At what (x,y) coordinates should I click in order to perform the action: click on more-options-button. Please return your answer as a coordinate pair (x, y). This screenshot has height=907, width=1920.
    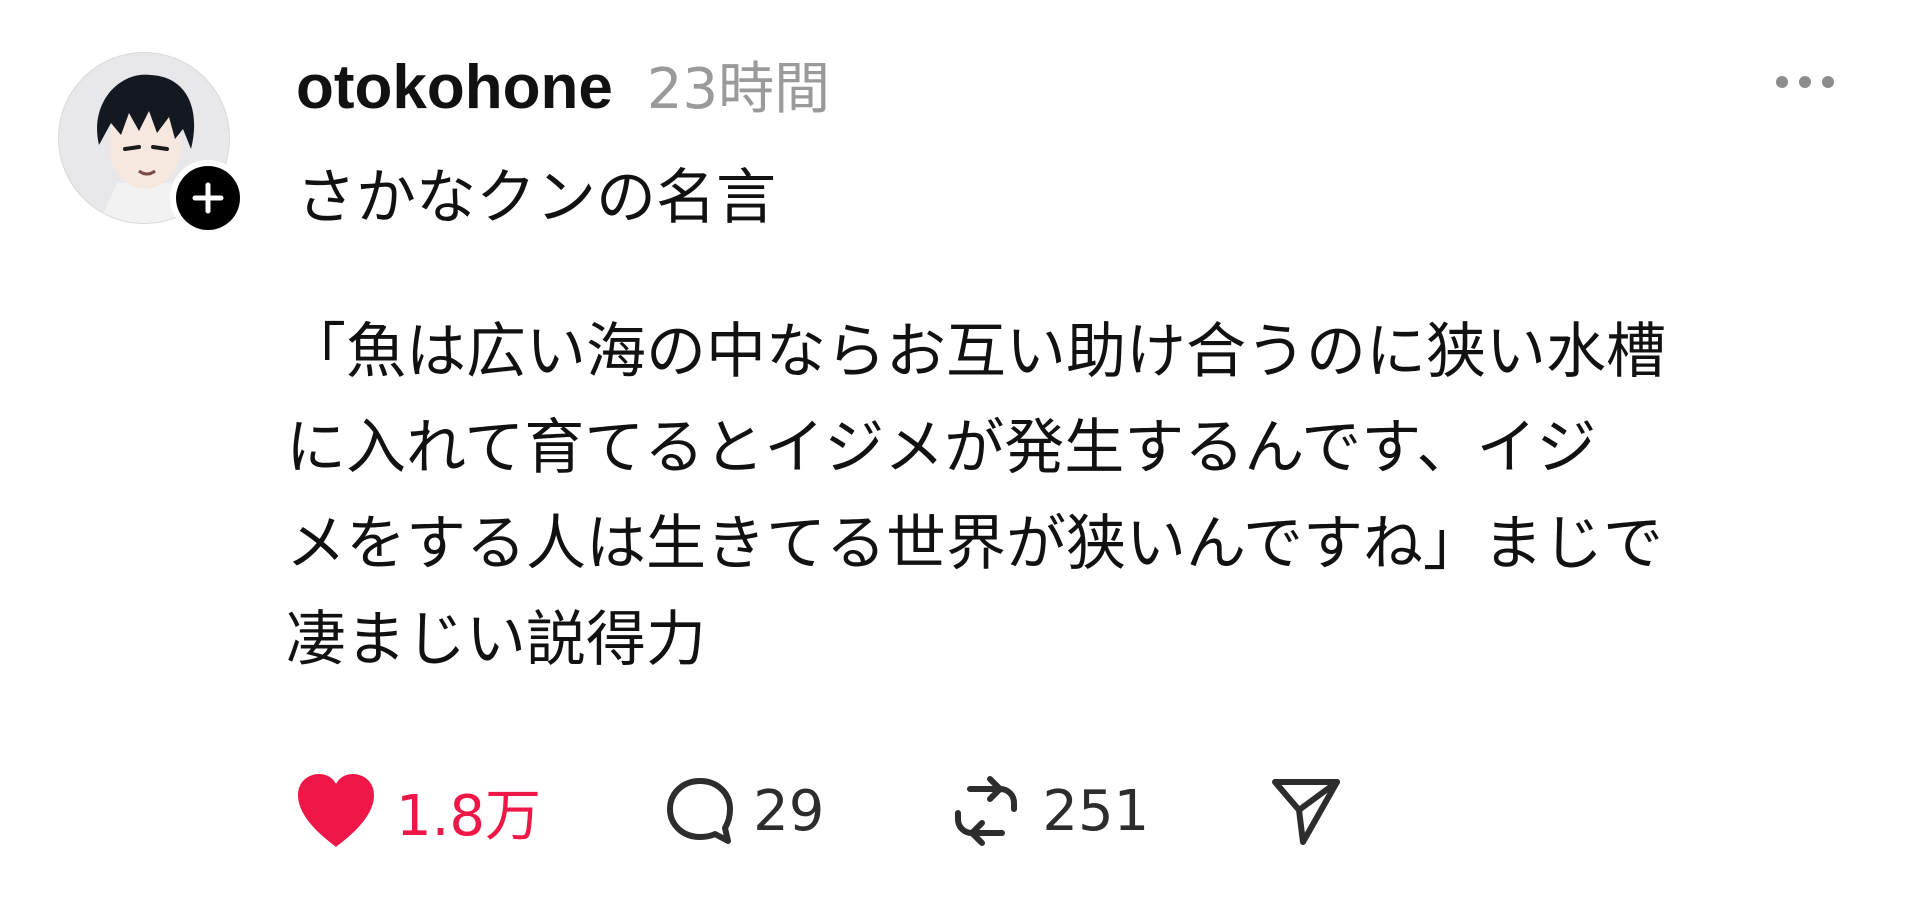
    Looking at the image, I should click on (1805, 82).